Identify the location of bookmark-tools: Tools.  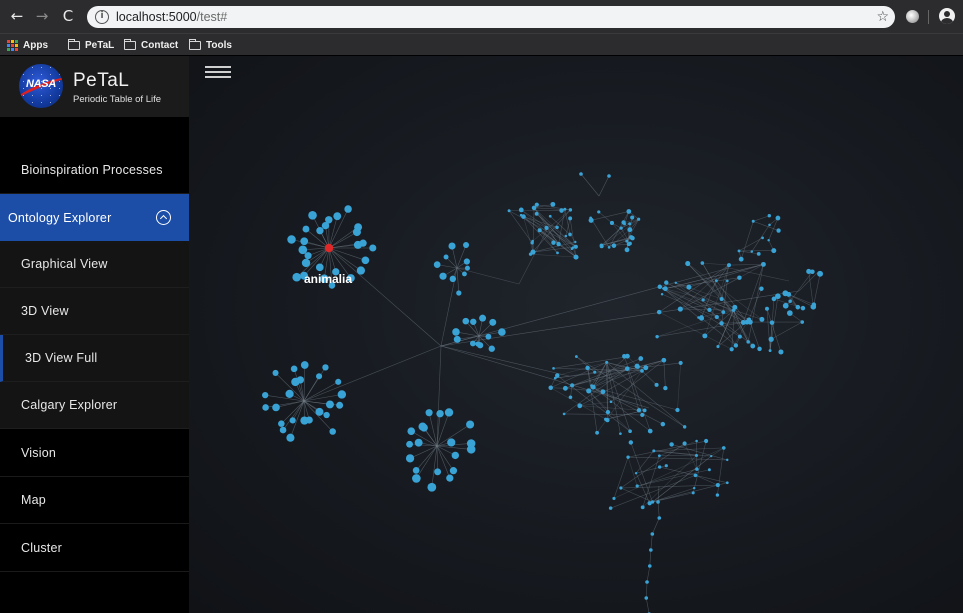
(210, 45).